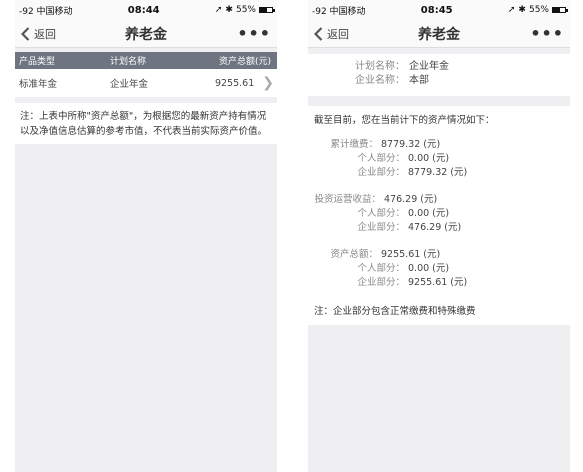 Image resolution: width=583 pixels, height=472 pixels. What do you see at coordinates (411, 144) in the screenshot?
I see `contribution-value: 8779.32 (元)` at bounding box center [411, 144].